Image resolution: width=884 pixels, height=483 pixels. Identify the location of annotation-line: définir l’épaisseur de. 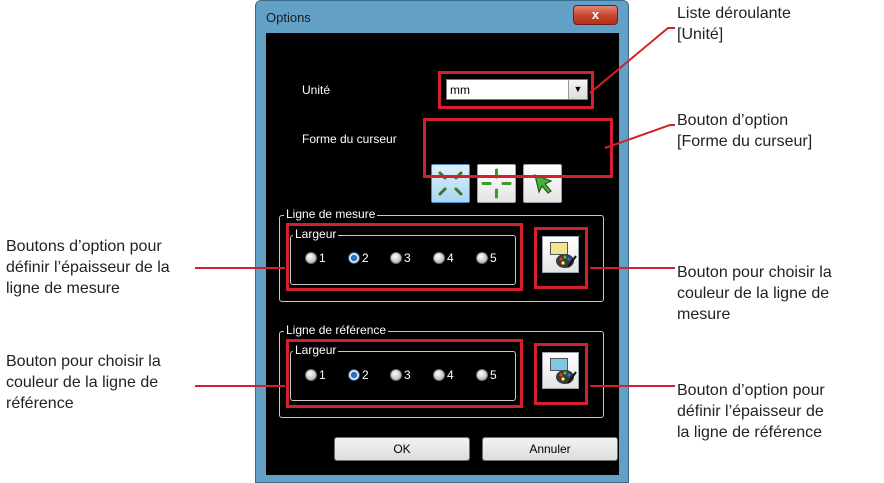
(750, 411).